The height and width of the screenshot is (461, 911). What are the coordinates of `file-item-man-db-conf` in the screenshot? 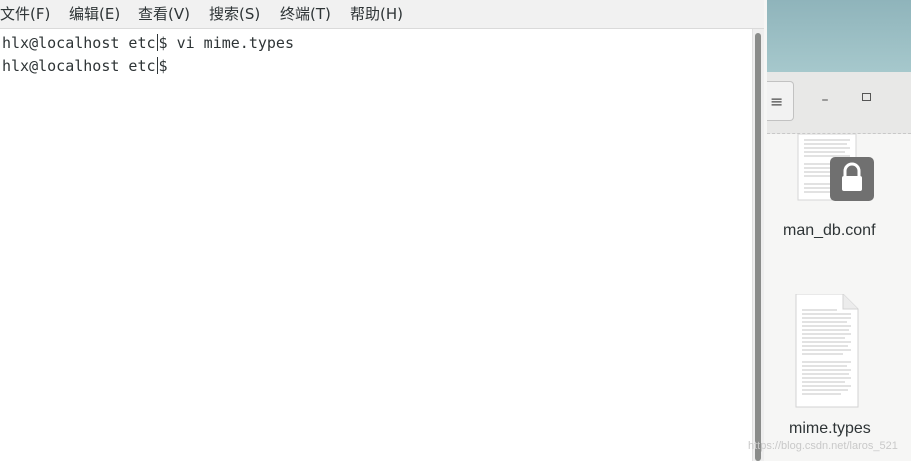 It's located at (835, 169).